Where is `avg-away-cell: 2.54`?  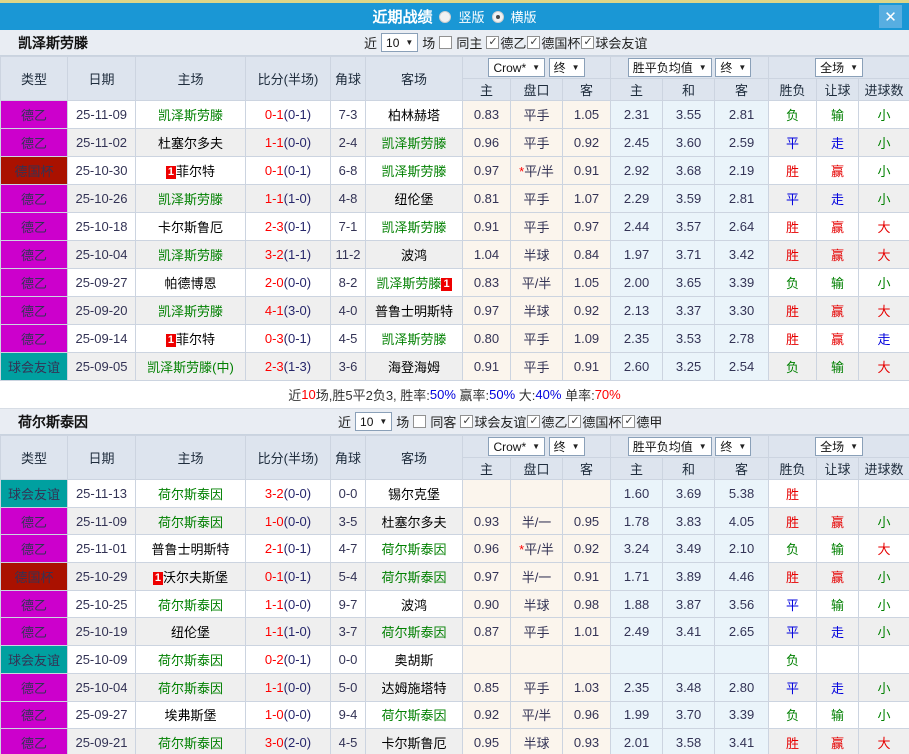 avg-away-cell: 2.54 is located at coordinates (742, 366).